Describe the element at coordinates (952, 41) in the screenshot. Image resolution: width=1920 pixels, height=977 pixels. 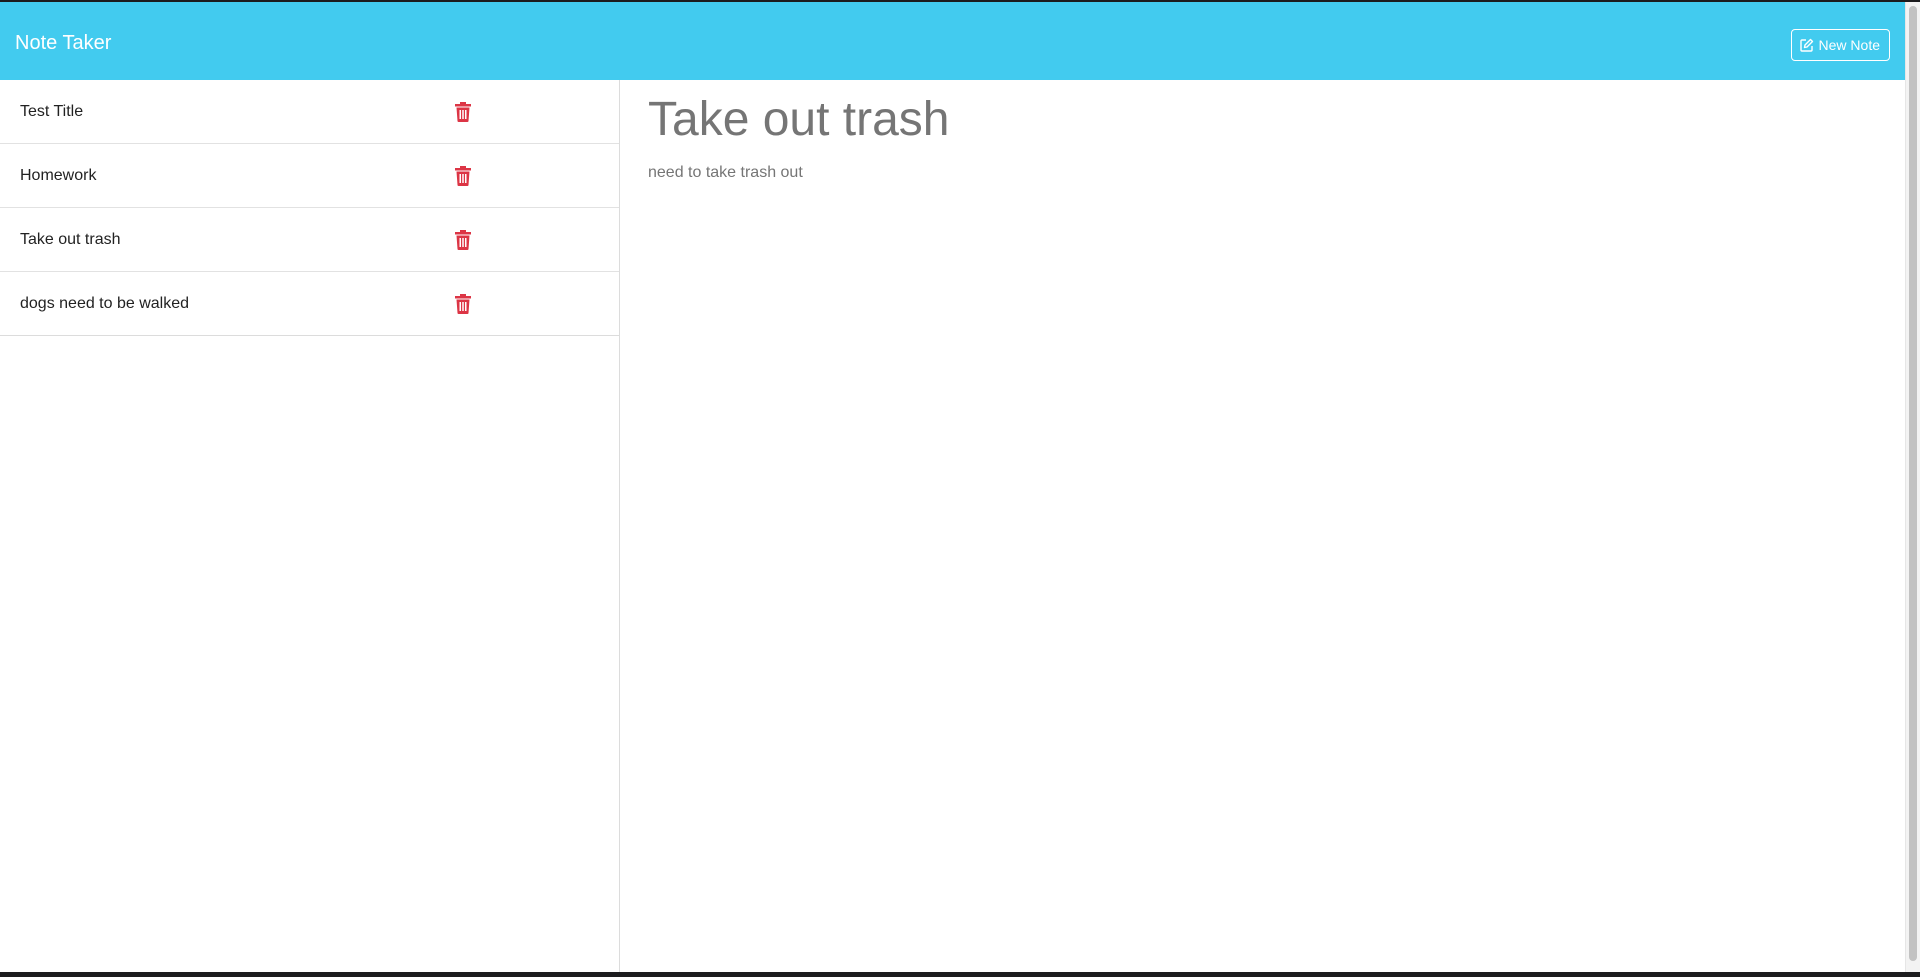
I see `navbar: Note Taker New Note` at that location.